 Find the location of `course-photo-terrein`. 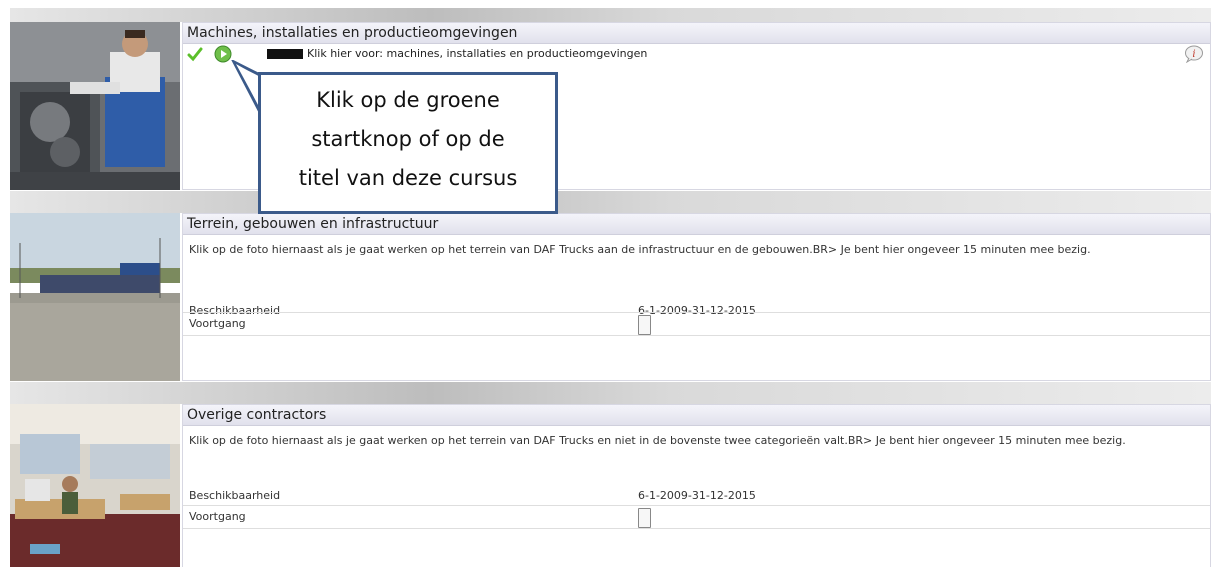

course-photo-terrein is located at coordinates (95, 297).